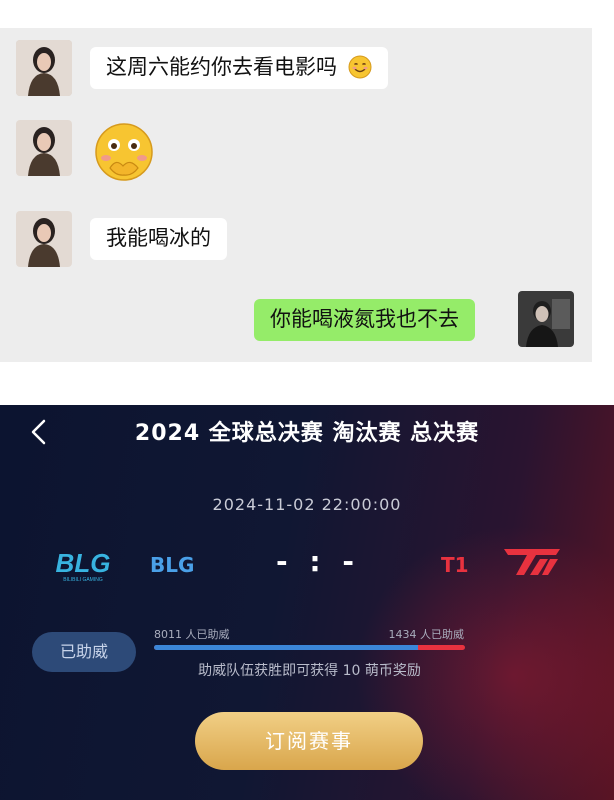  What do you see at coordinates (318, 561) in the screenshot?
I see `match-score: -` at bounding box center [318, 561].